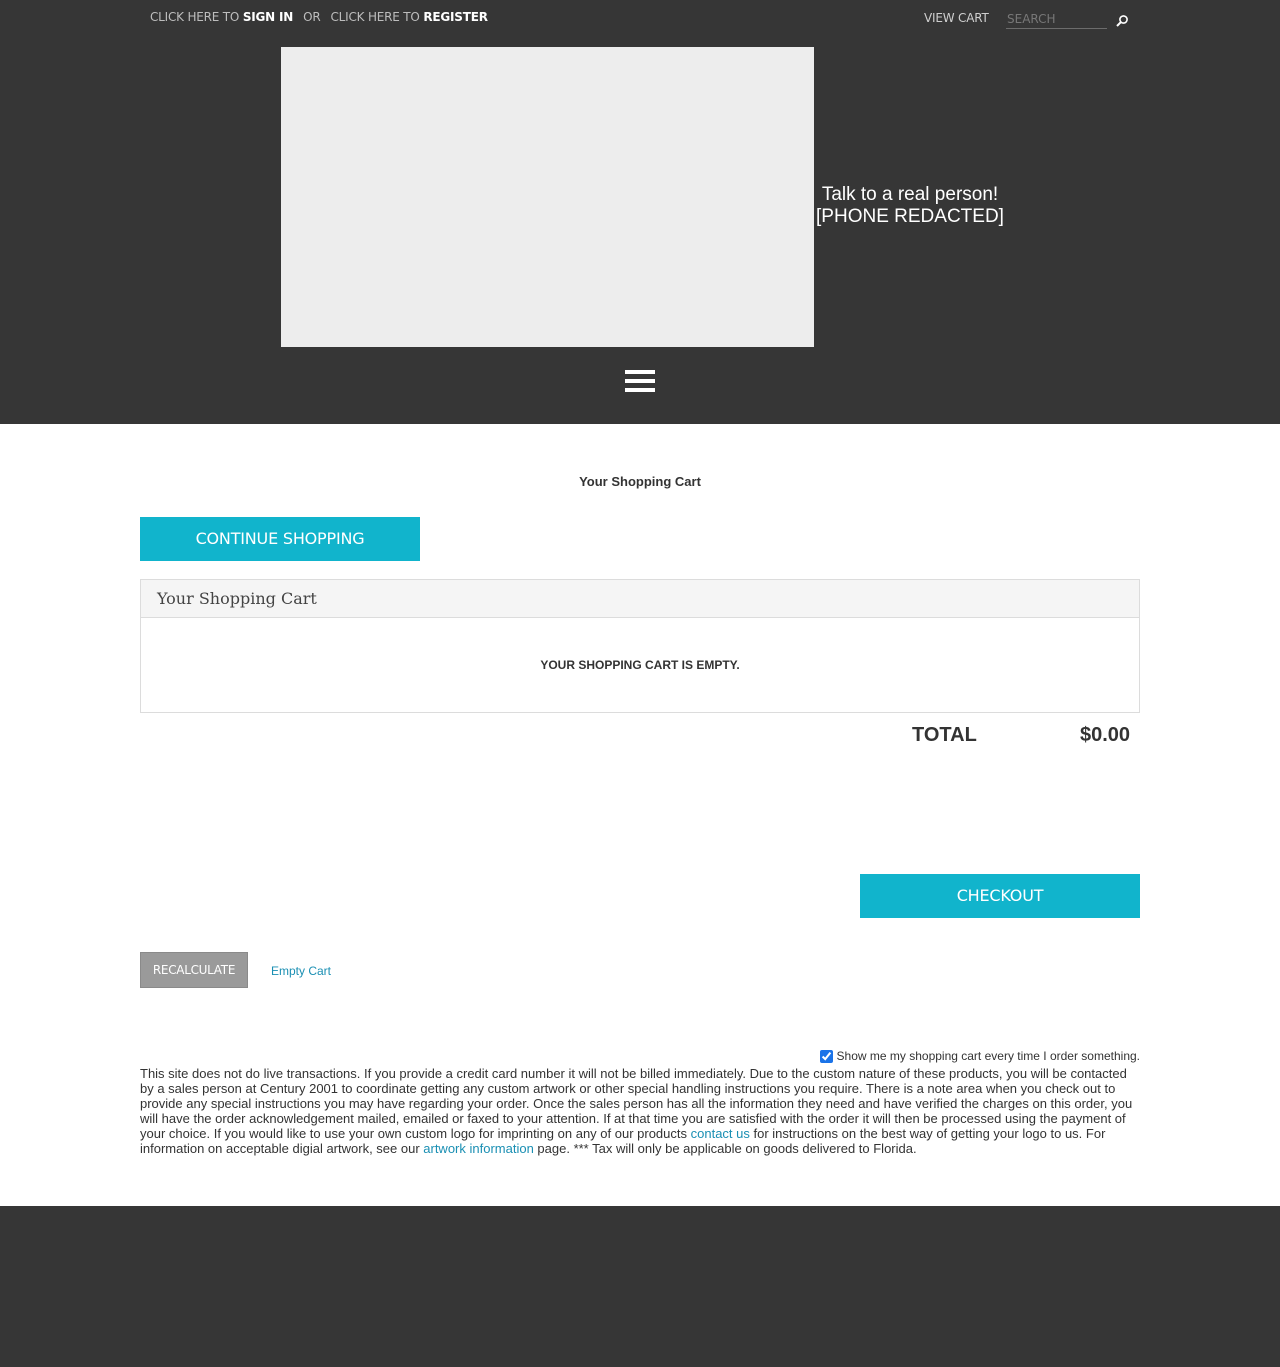 Image resolution: width=1280 pixels, height=1367 pixels. Describe the element at coordinates (195, 17) in the screenshot. I see `sign-in-prefix: CLICK HERE TO` at that location.